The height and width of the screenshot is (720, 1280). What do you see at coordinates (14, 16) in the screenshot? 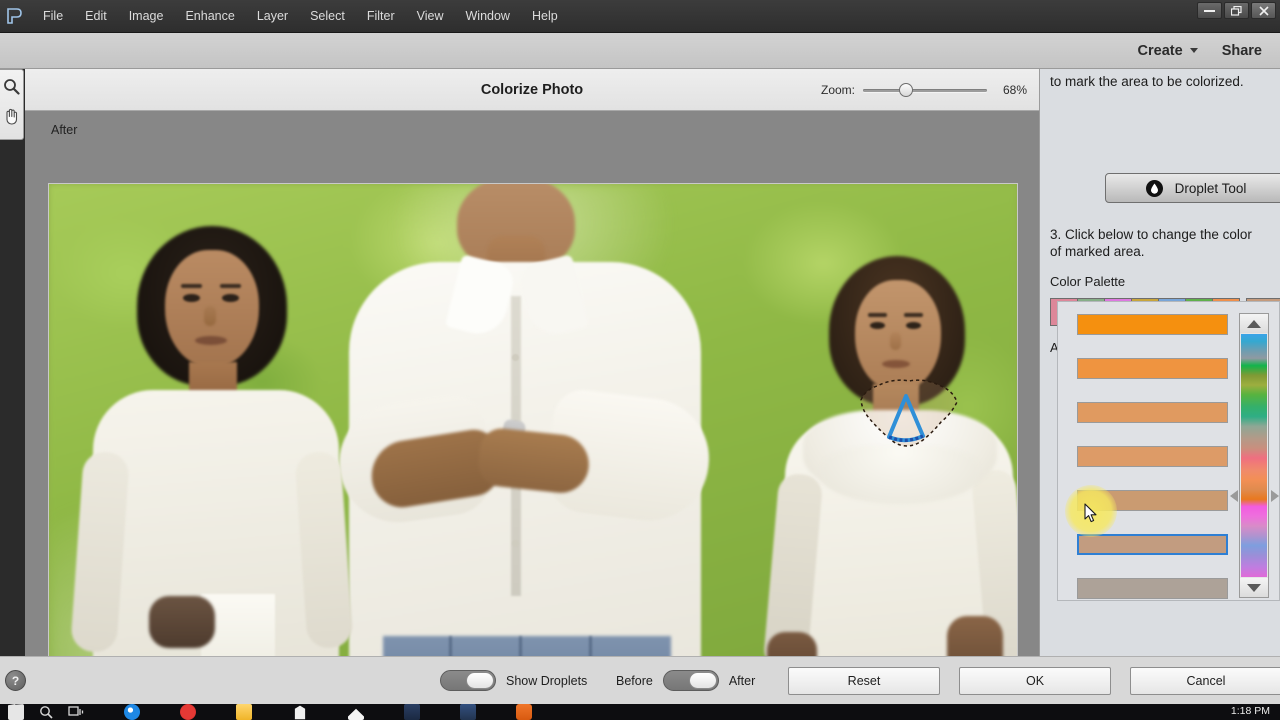
I see `app-logo-icon` at bounding box center [14, 16].